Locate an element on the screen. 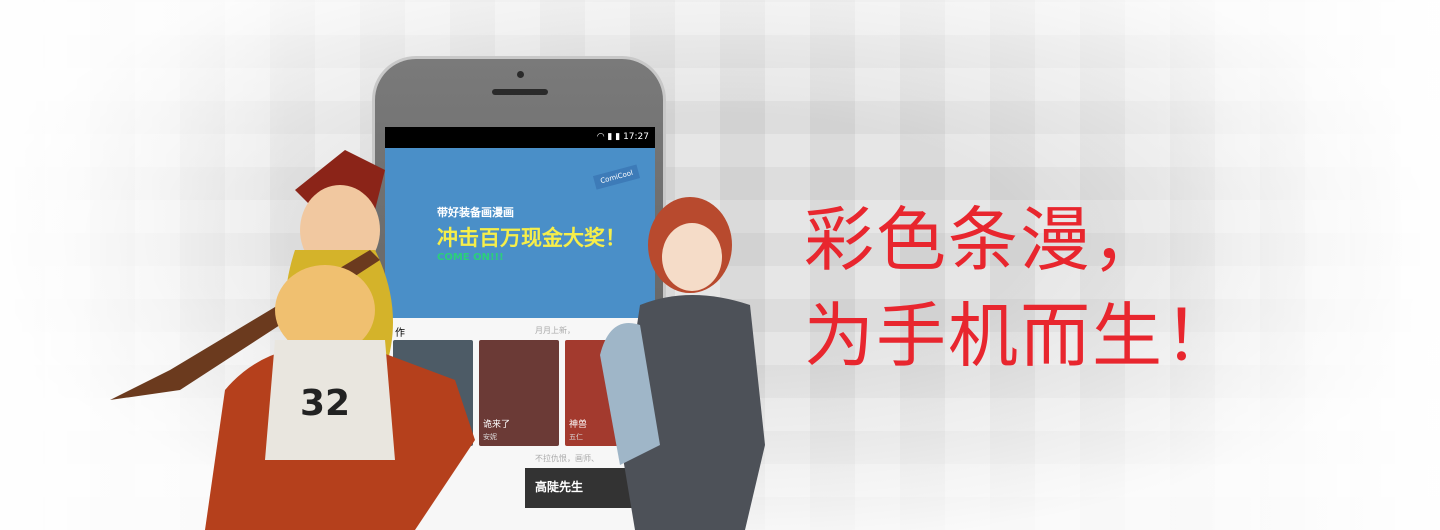 The width and height of the screenshot is (1440, 530). section-subtitle: 不拉仇恨，画师、 is located at coordinates (567, 458).